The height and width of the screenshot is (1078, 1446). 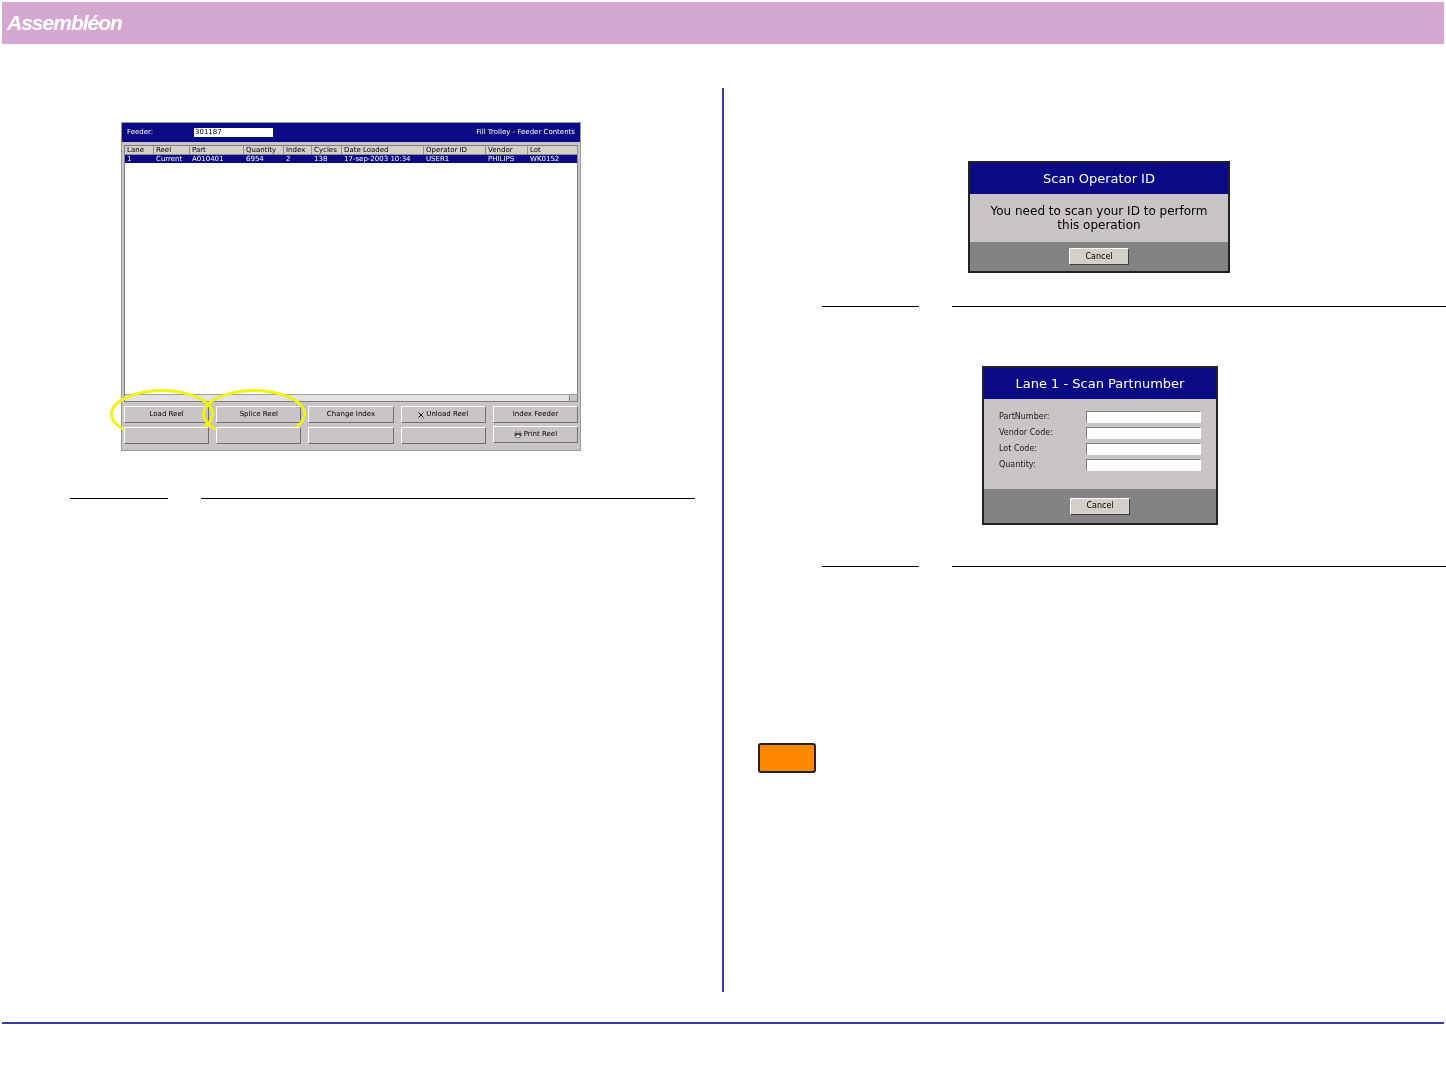 What do you see at coordinates (64, 23) in the screenshot?
I see `logo: Assembléon` at bounding box center [64, 23].